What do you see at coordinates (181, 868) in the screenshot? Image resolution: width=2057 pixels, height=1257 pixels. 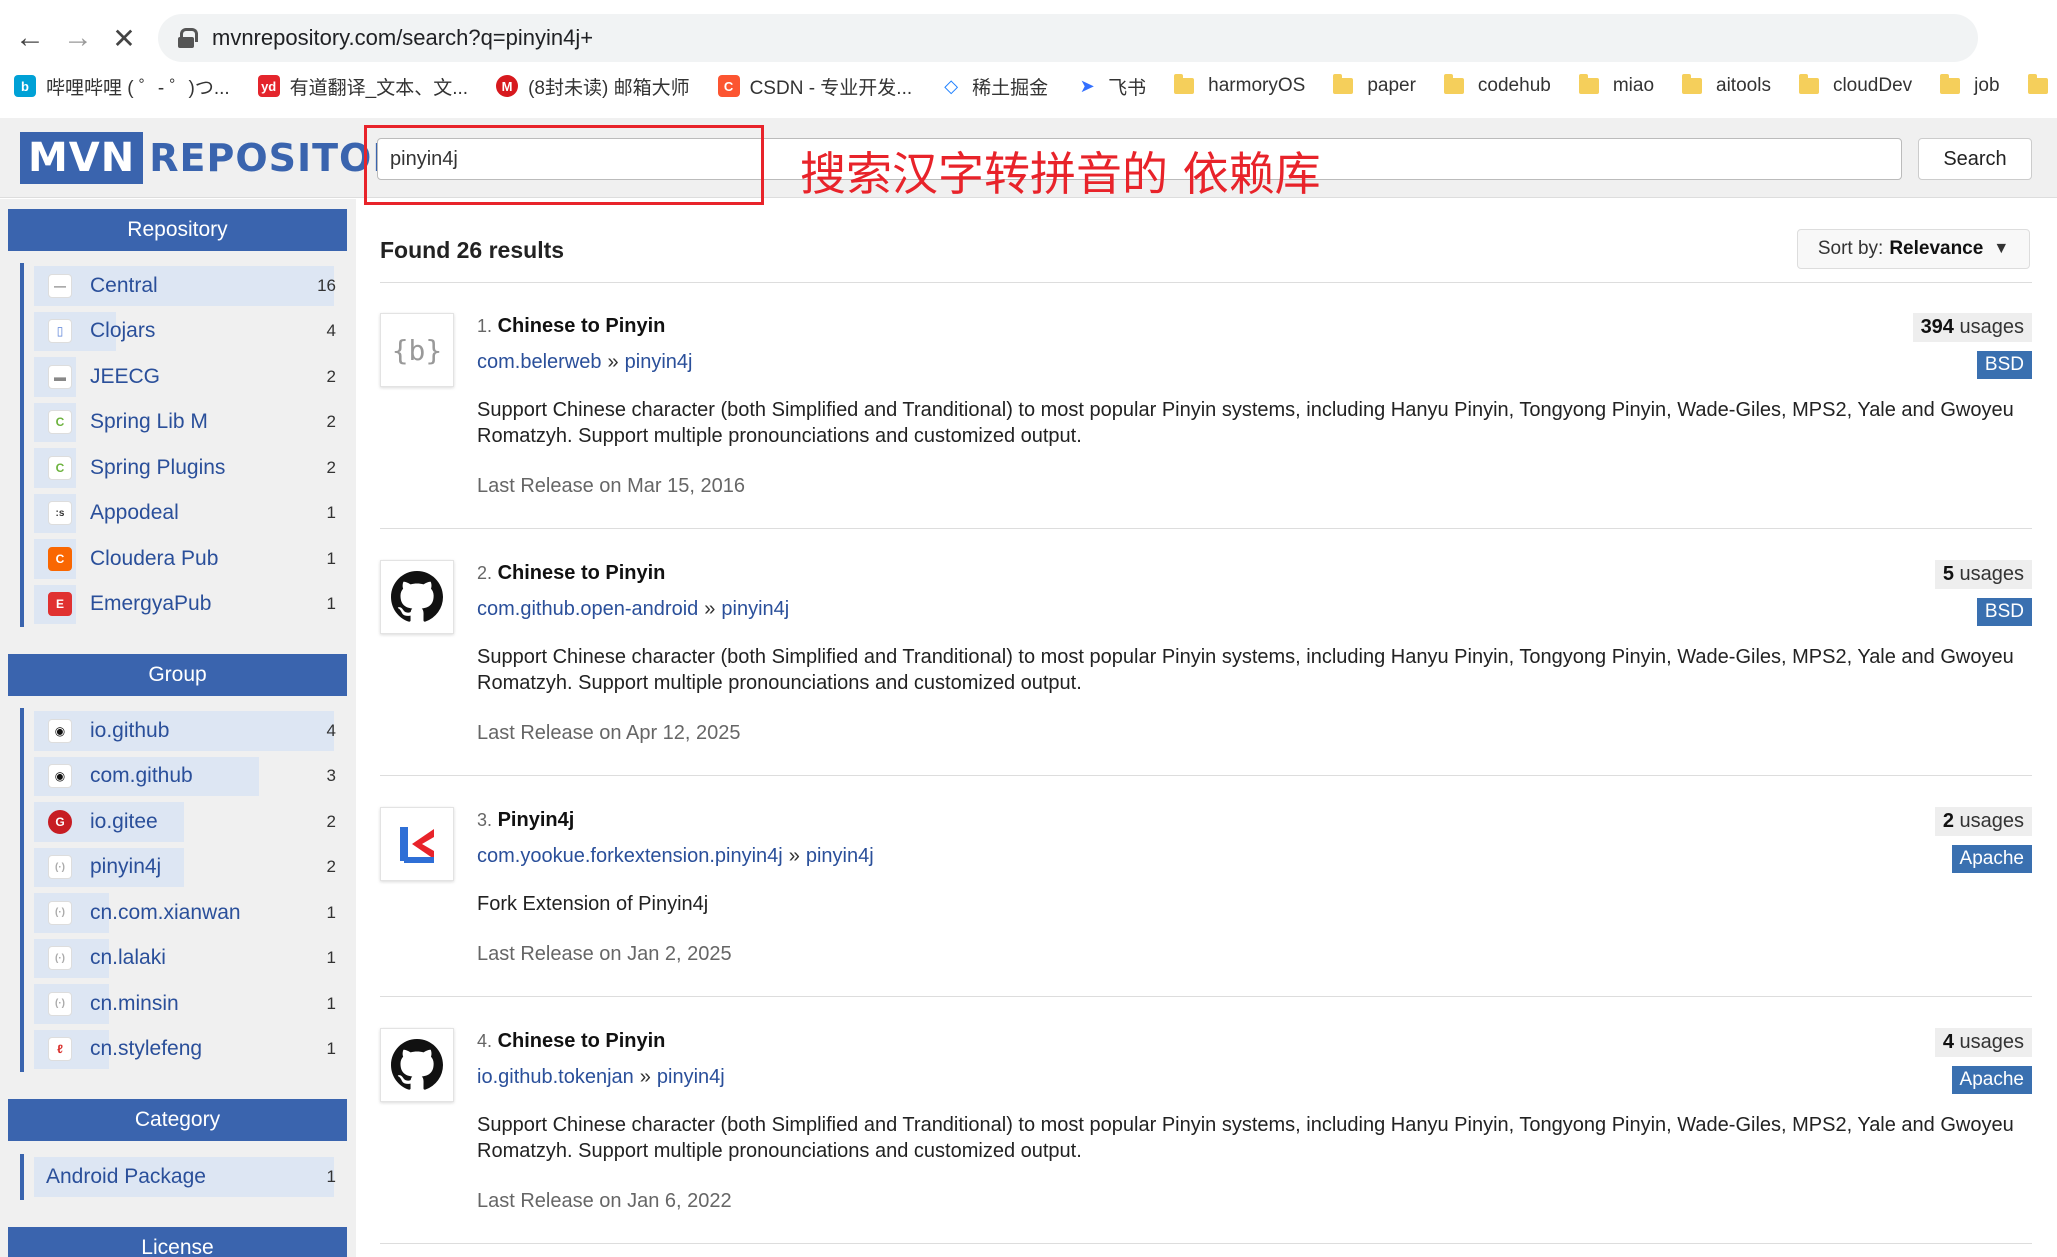 I see `sidebar-item-pinyin4j: (·) pinyin4j 2` at bounding box center [181, 868].